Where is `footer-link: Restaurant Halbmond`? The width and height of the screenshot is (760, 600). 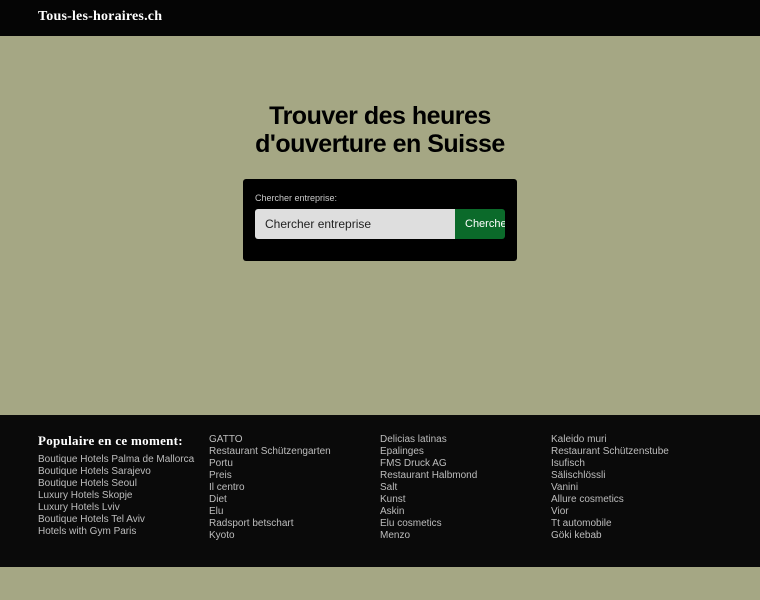 footer-link: Restaurant Halbmond is located at coordinates (428, 476).